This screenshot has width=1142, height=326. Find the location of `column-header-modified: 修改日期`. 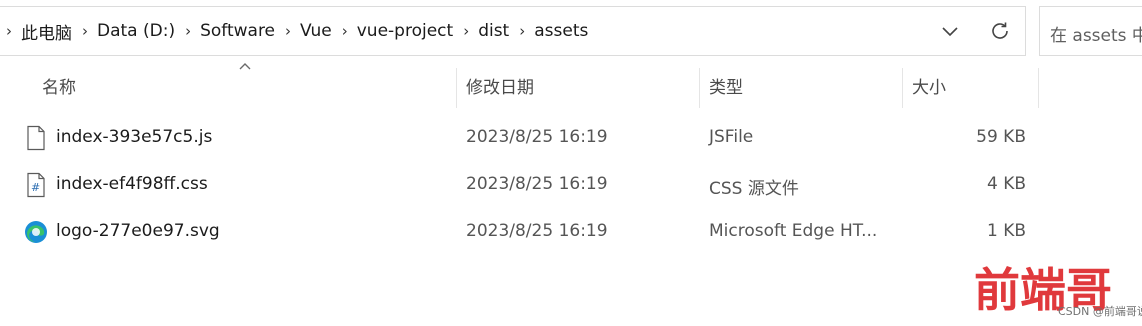

column-header-modified: 修改日期 is located at coordinates (577, 88).